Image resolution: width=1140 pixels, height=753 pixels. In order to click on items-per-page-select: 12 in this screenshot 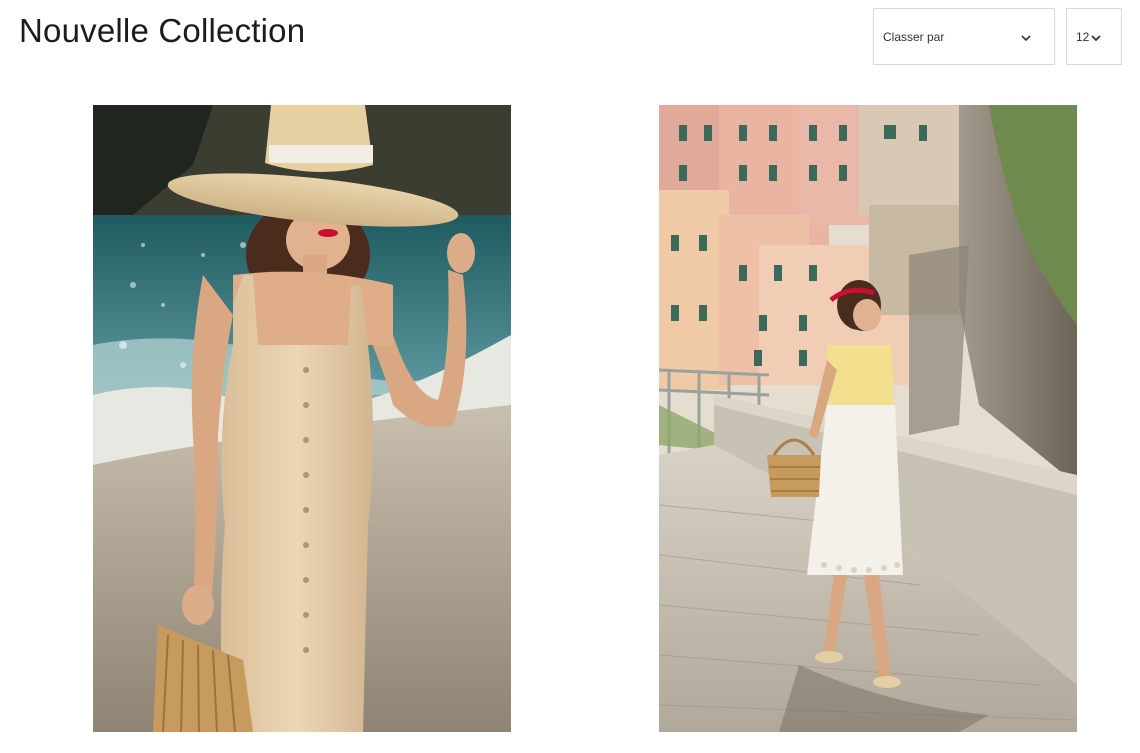, I will do `click(1094, 36)`.